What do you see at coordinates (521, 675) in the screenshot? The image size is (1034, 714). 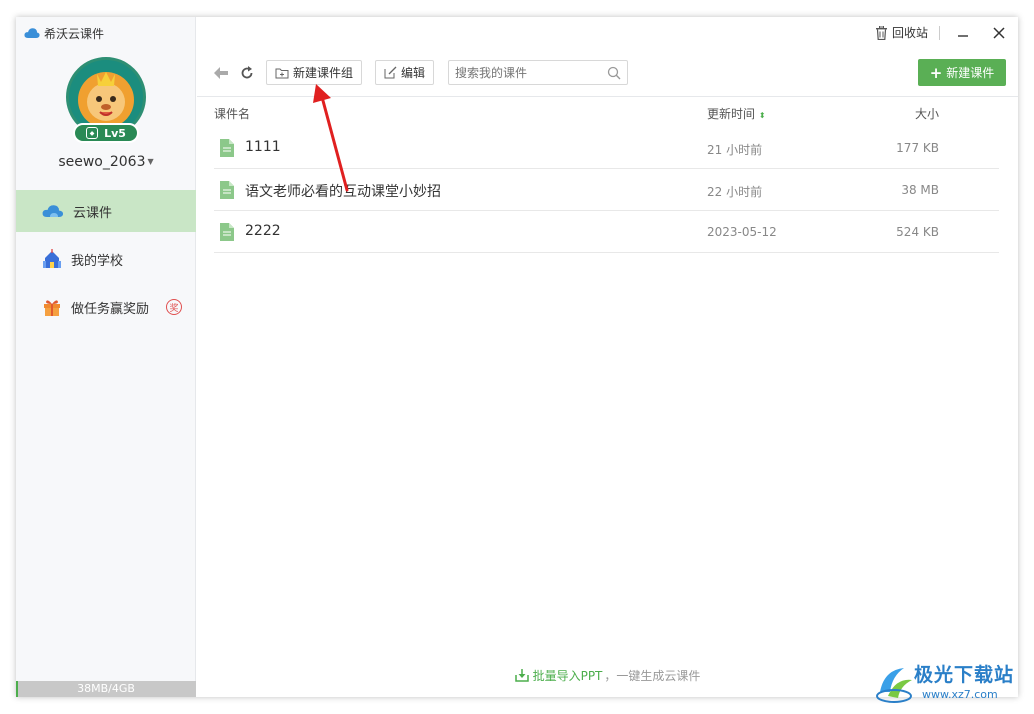 I see `import-icon` at bounding box center [521, 675].